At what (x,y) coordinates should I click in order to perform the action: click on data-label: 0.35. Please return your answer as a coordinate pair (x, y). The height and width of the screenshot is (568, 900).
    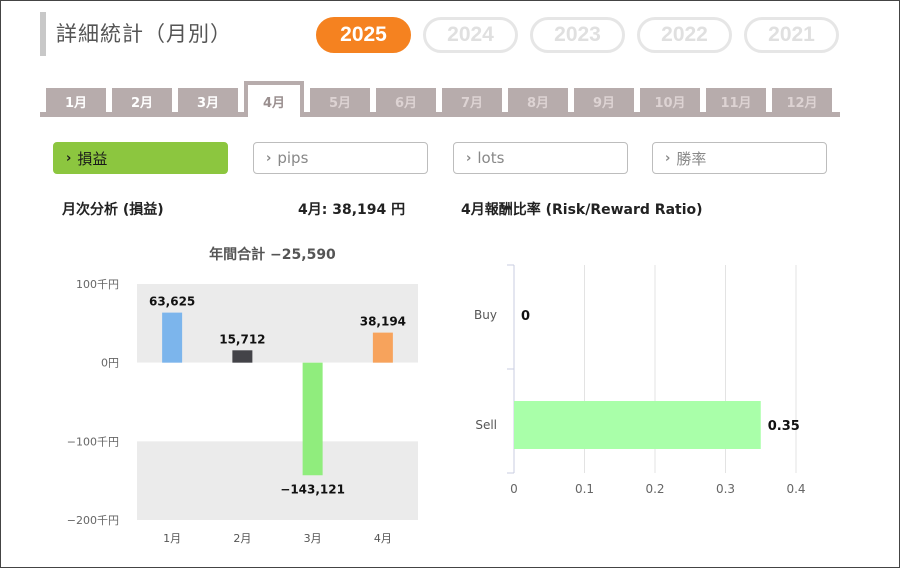
    Looking at the image, I should click on (784, 426).